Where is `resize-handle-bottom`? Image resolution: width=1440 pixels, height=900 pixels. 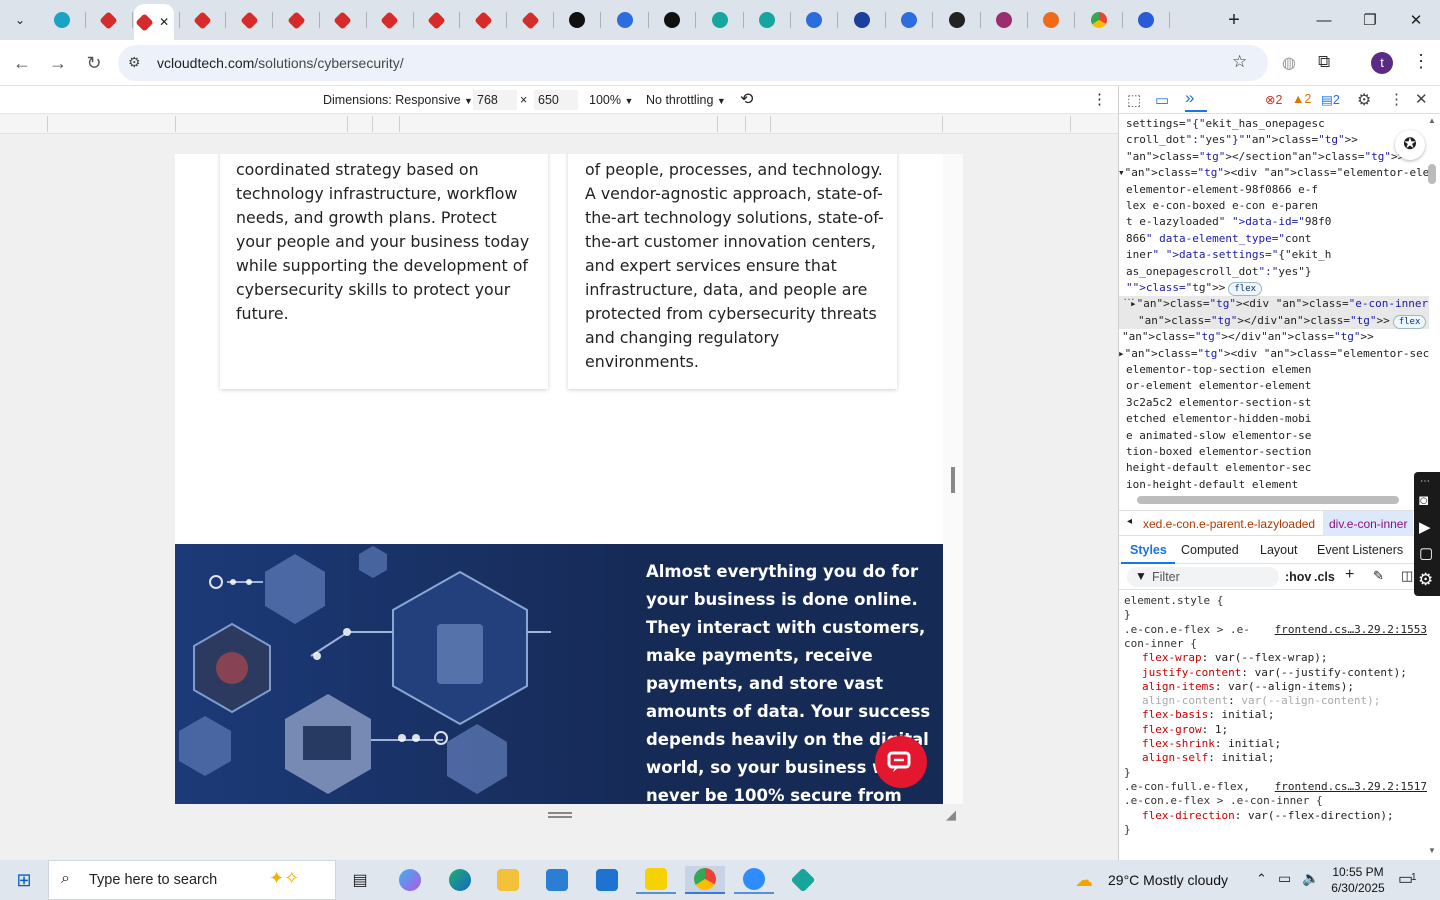
resize-handle-bottom is located at coordinates (560, 815).